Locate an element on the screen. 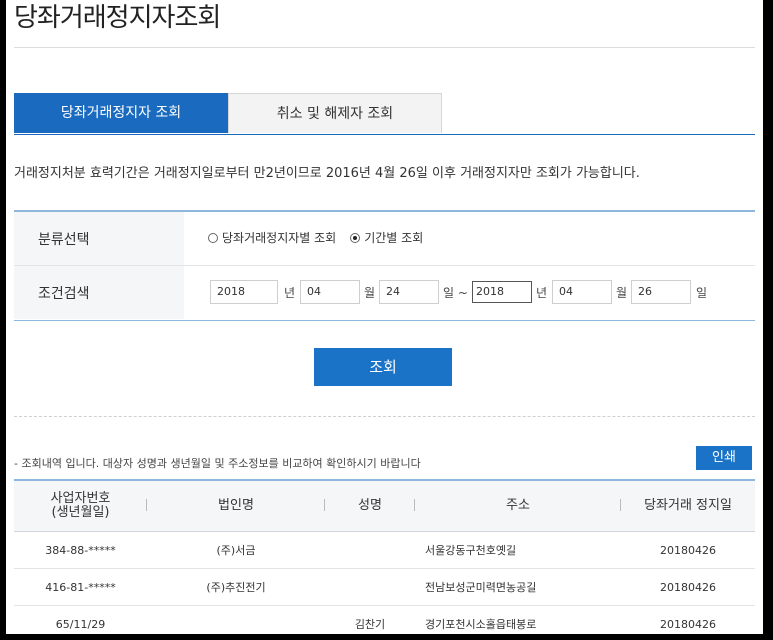 Image resolution: width=773 pixels, height=640 pixels. col-header-bizno-line2: (생년월일) is located at coordinates (80, 512).